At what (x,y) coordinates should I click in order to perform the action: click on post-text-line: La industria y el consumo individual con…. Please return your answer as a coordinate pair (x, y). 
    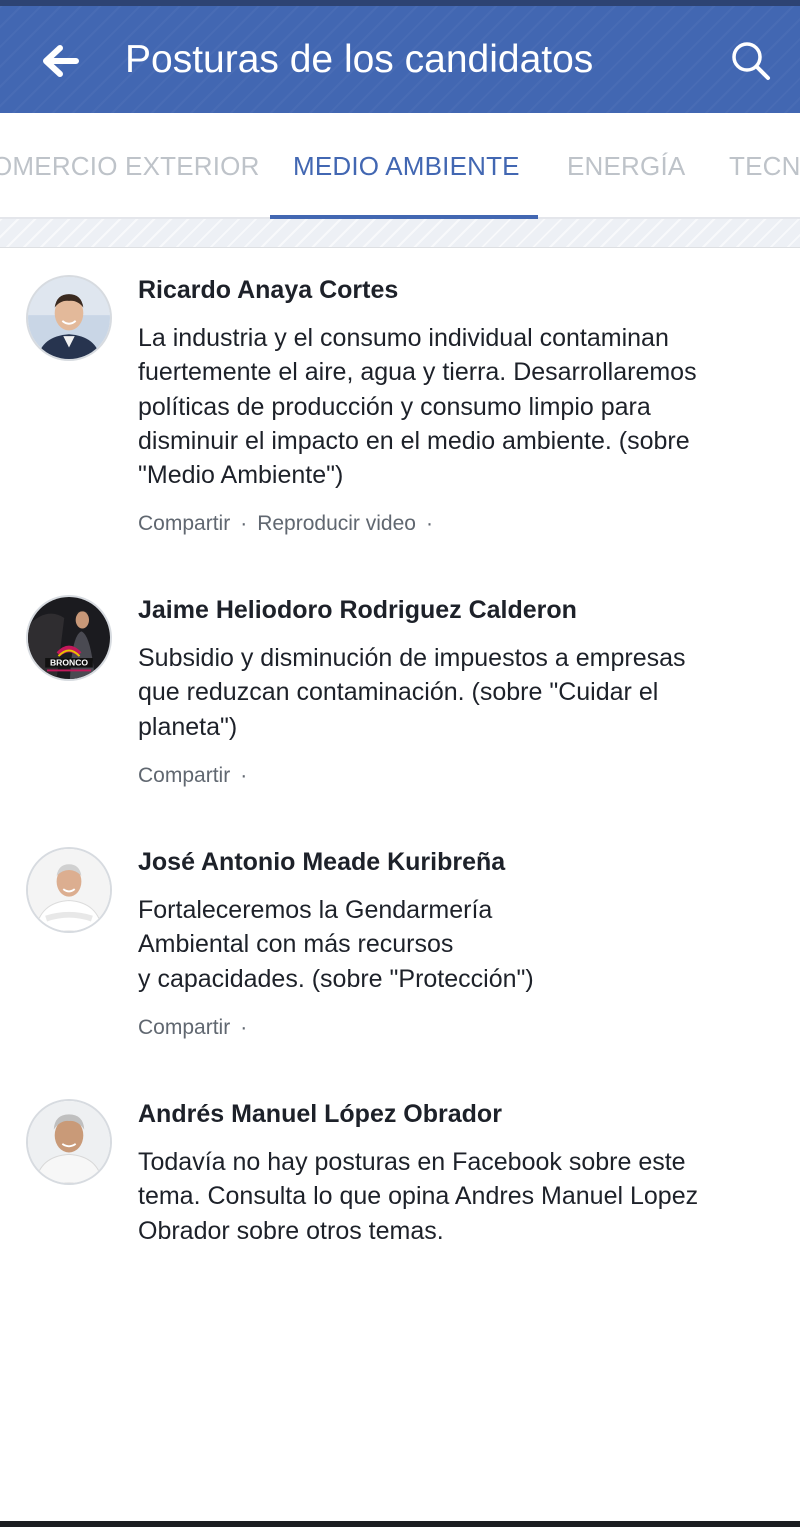
    Looking at the image, I should click on (403, 338).